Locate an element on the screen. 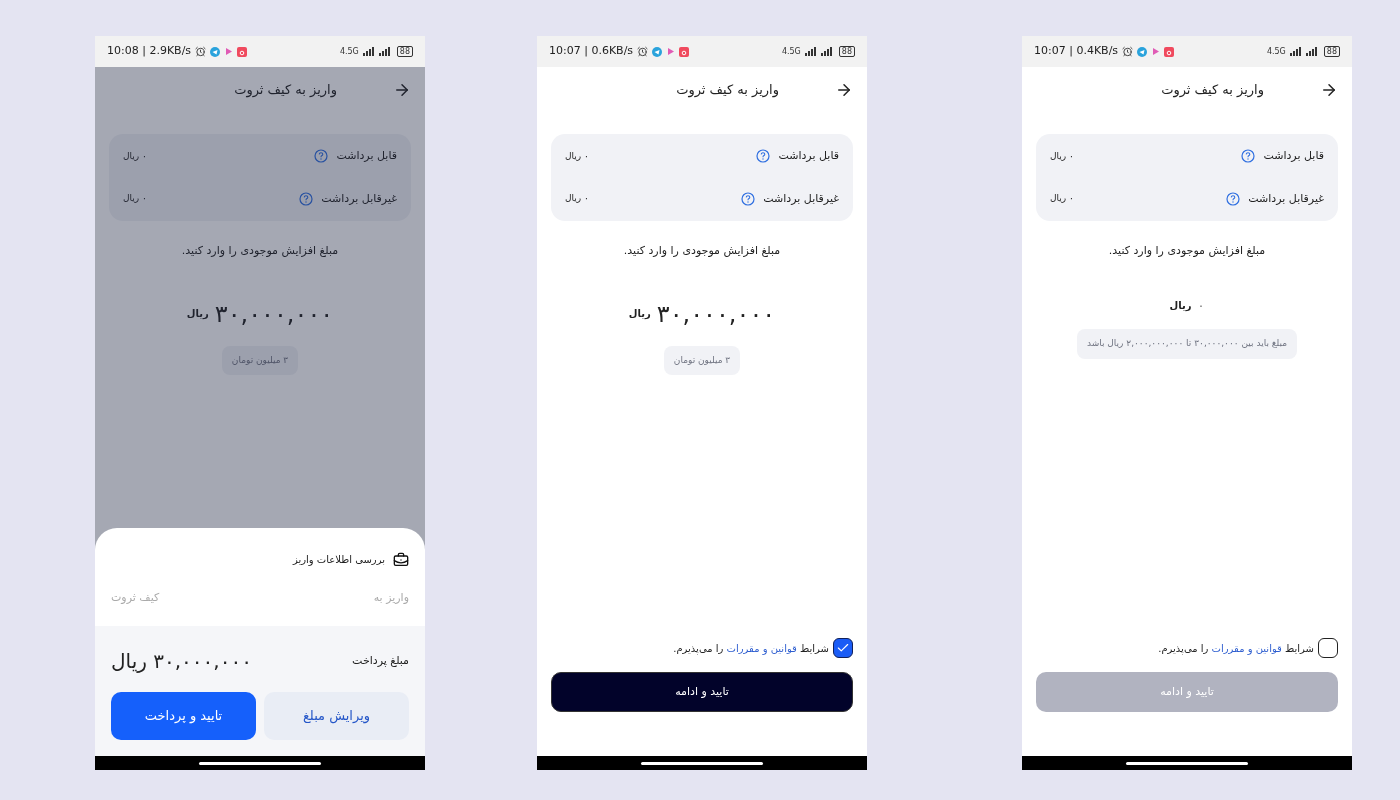  confirm-pay-button: تایید و پرداخت is located at coordinates (183, 716).